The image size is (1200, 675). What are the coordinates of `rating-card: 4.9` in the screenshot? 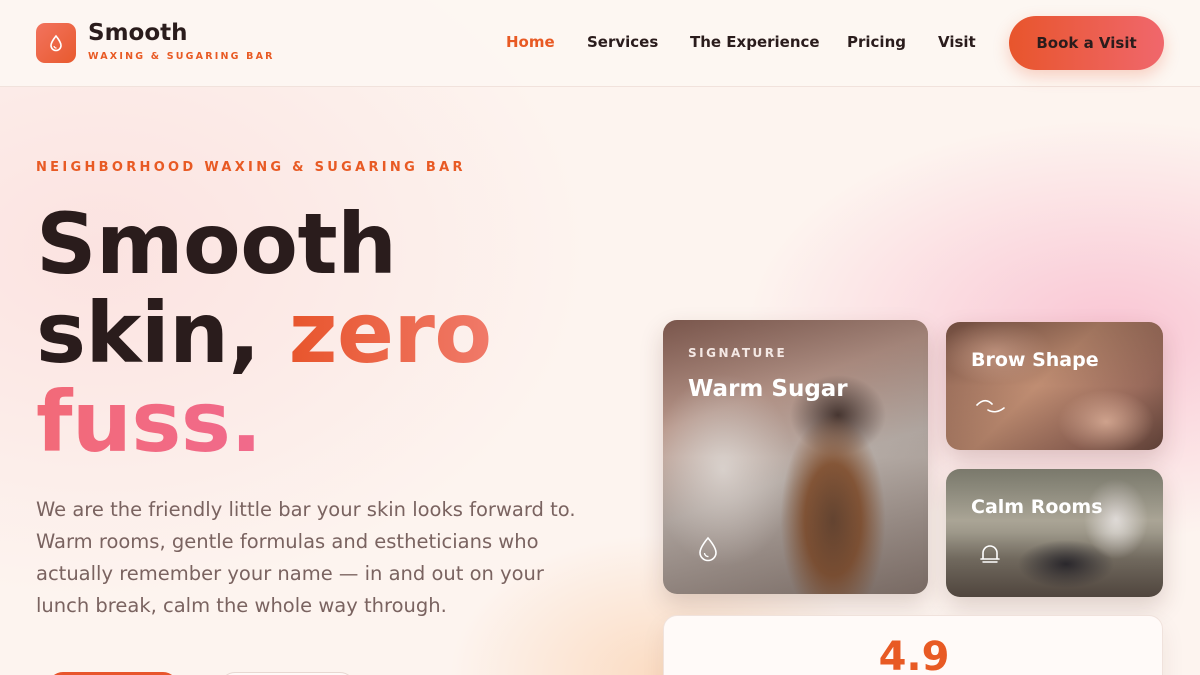 It's located at (913, 645).